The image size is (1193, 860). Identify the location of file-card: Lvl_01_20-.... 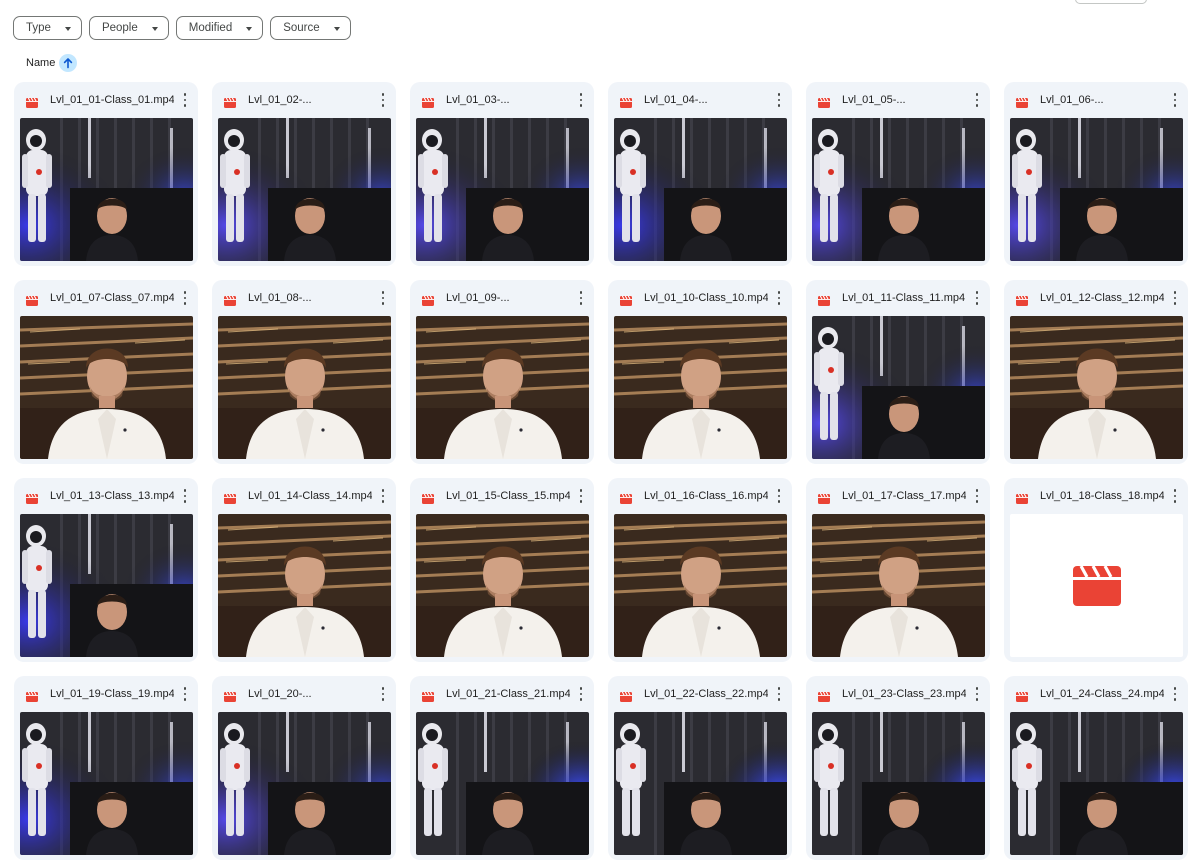
(304, 768).